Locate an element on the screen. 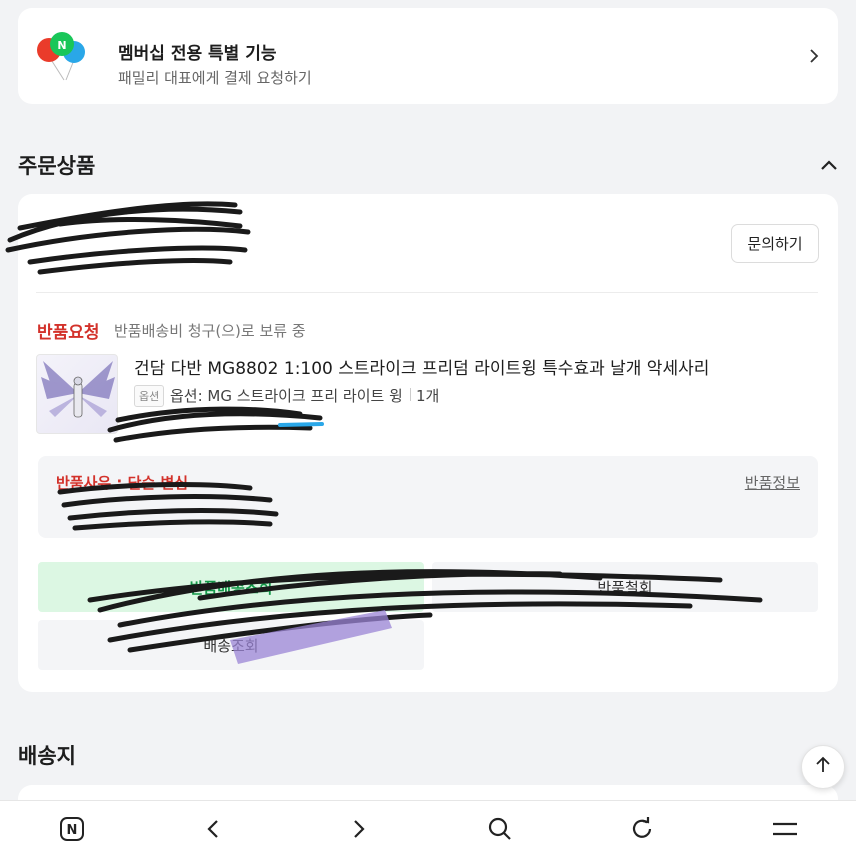  membership-title: 멤버십 전용 특별 기능 is located at coordinates (197, 54).